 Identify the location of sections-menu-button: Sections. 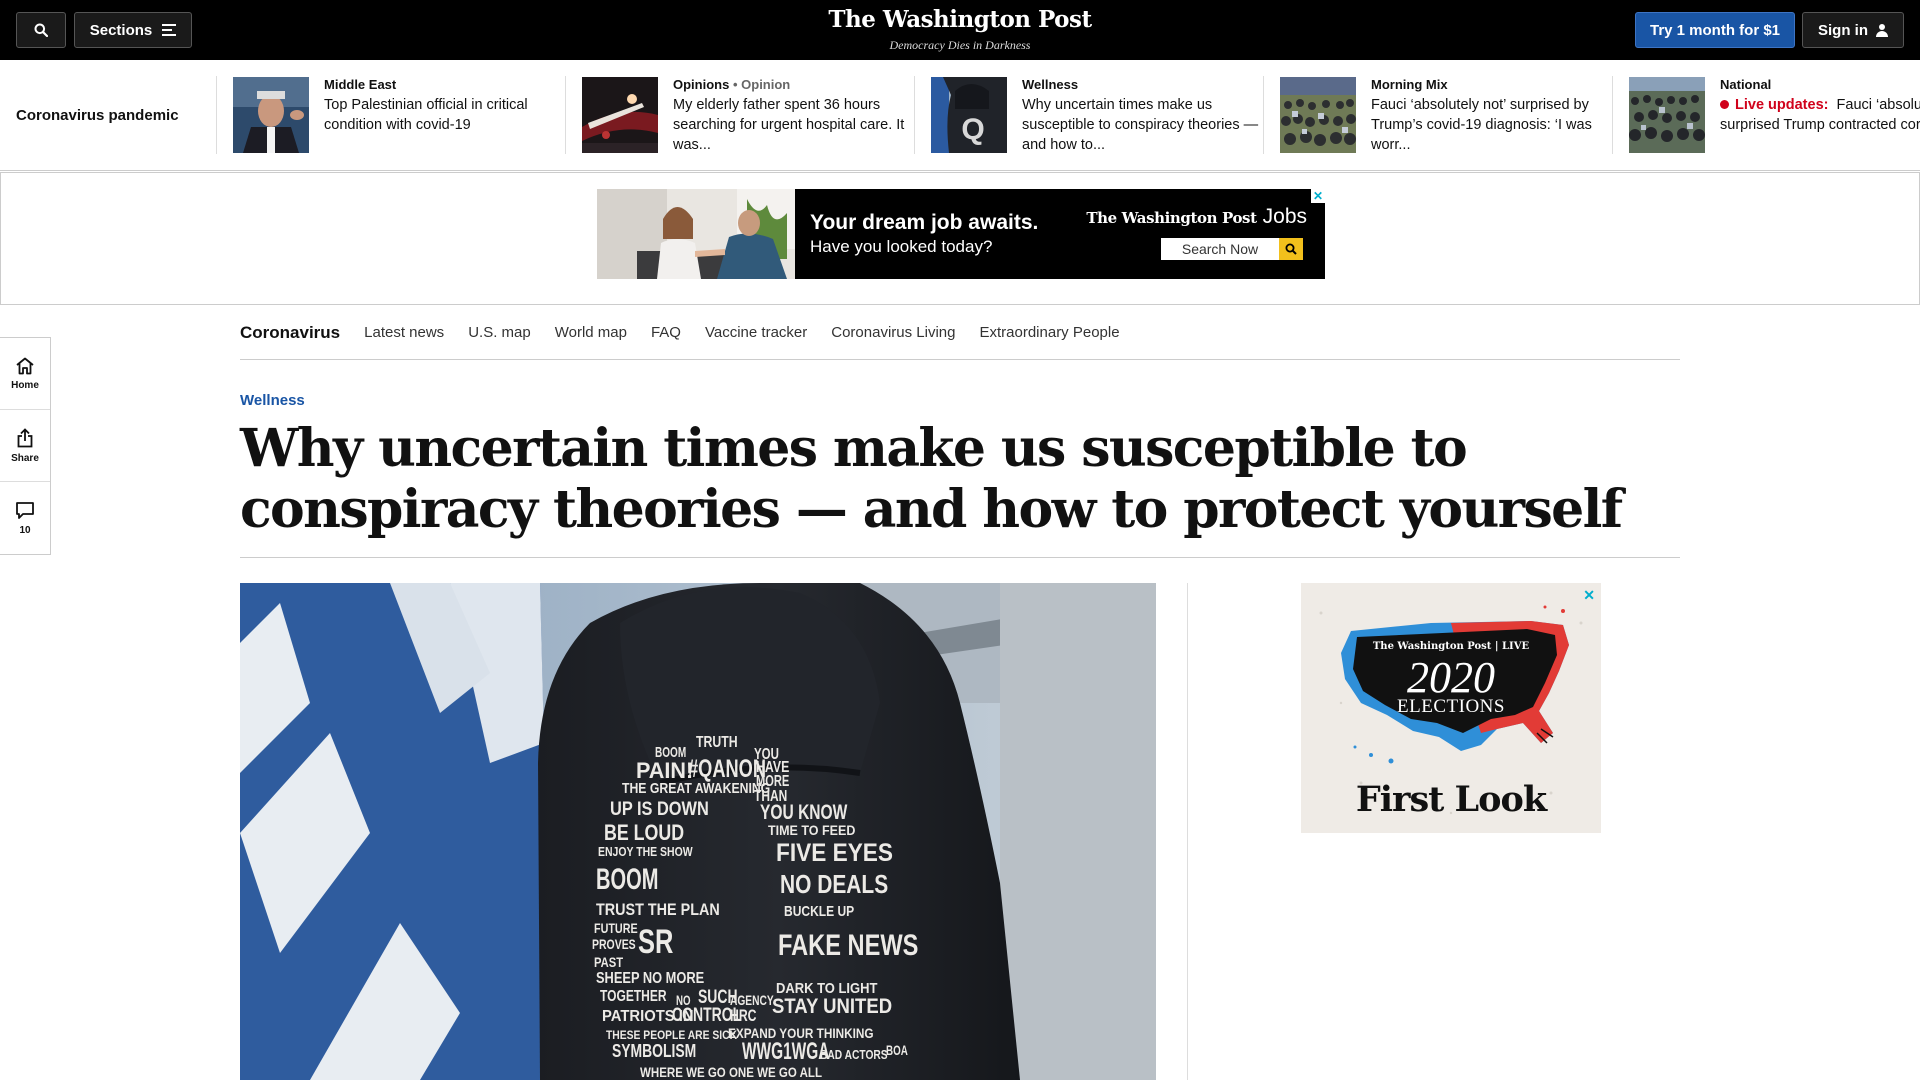
(133, 30).